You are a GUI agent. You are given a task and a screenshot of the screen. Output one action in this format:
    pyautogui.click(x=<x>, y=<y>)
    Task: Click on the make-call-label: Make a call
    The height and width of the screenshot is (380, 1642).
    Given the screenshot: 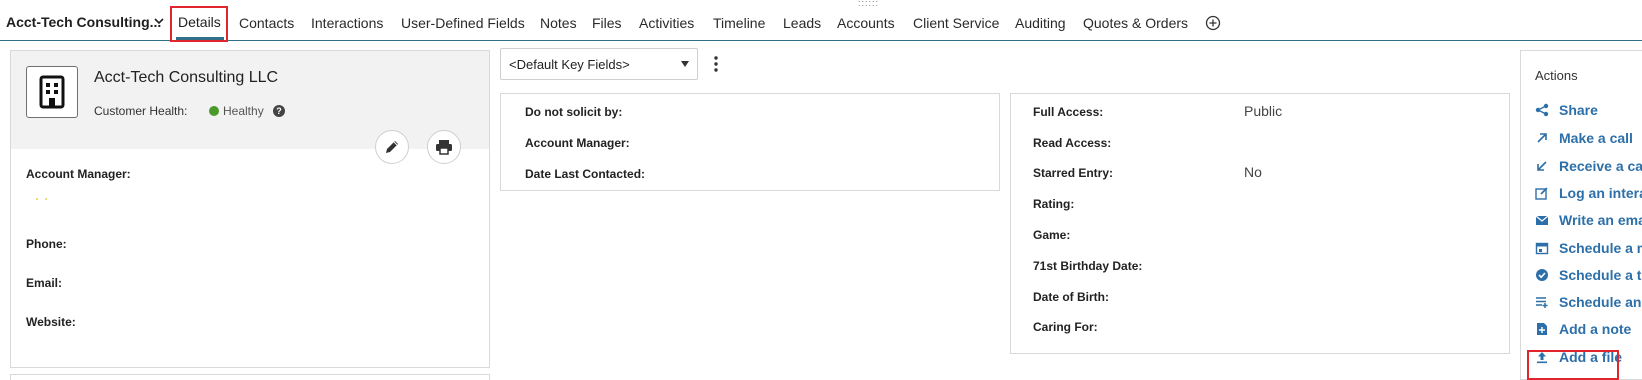 What is the action you would take?
    pyautogui.click(x=1596, y=138)
    